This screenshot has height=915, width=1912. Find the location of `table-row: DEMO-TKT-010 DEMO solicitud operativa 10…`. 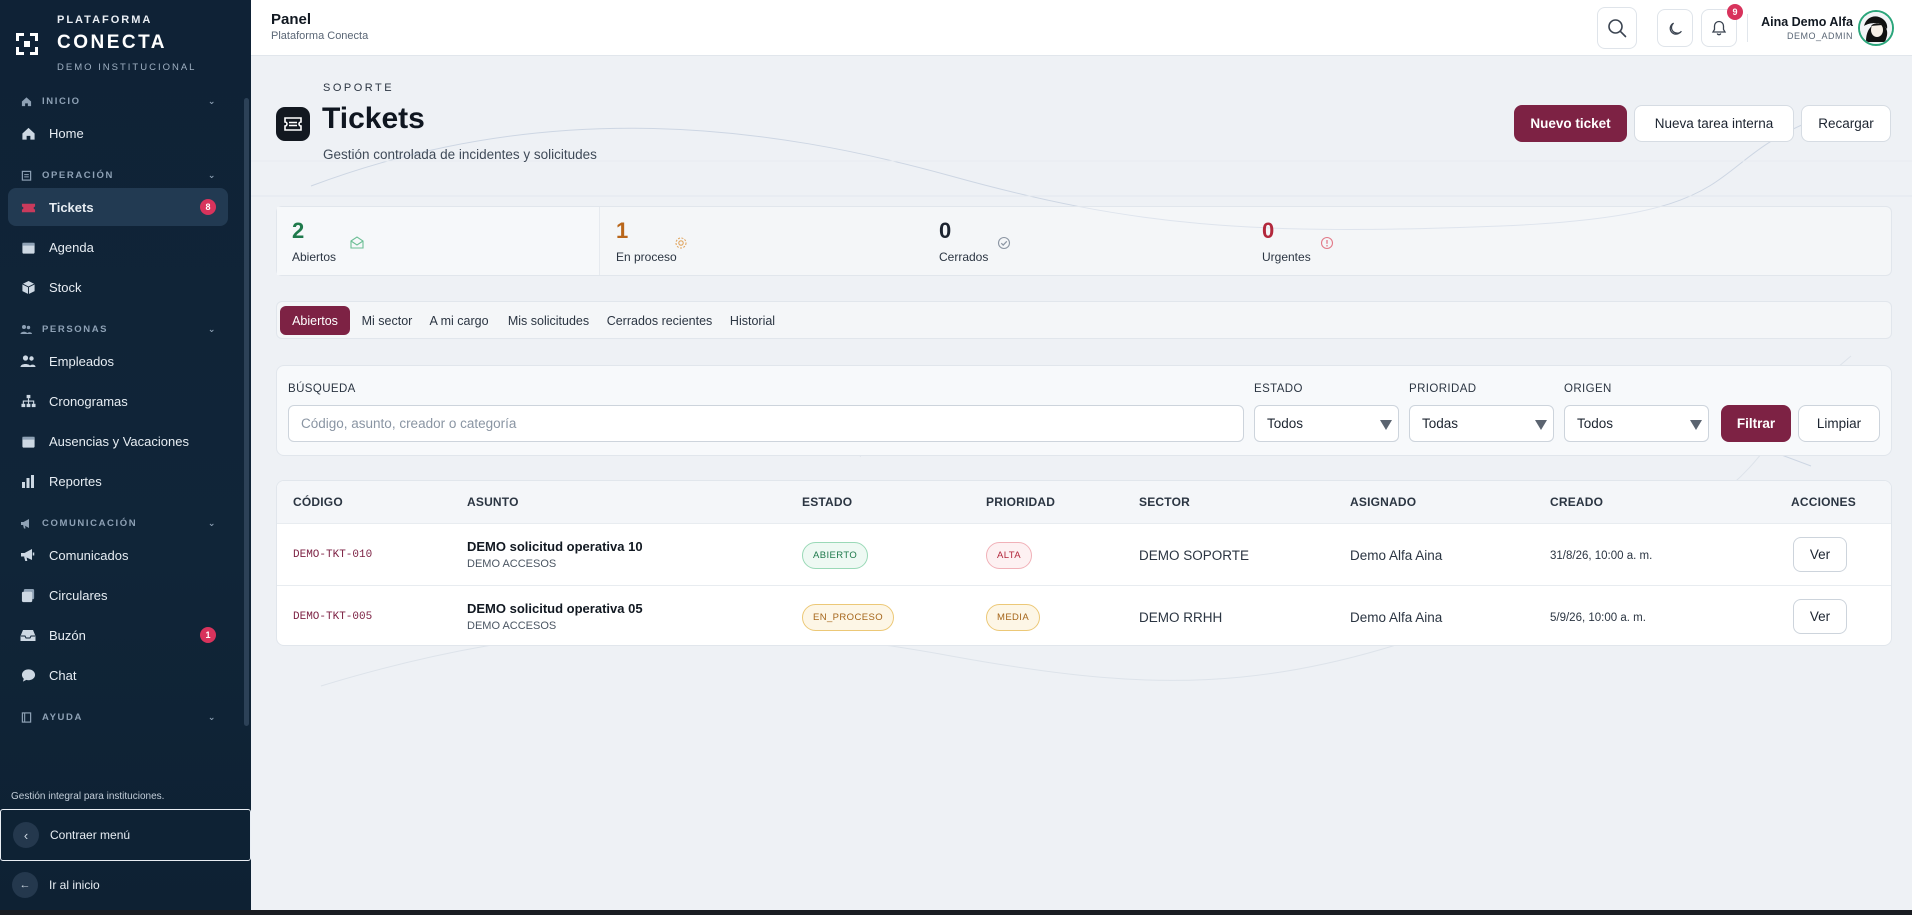

table-row: DEMO-TKT-010 DEMO solicitud operativa 10… is located at coordinates (1084, 554).